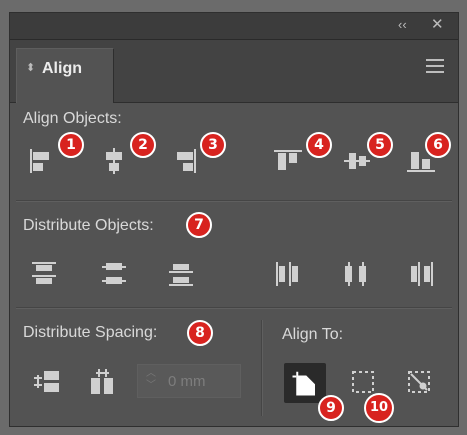 This screenshot has width=467, height=435. I want to click on align-left-edges-button, so click(42, 161).